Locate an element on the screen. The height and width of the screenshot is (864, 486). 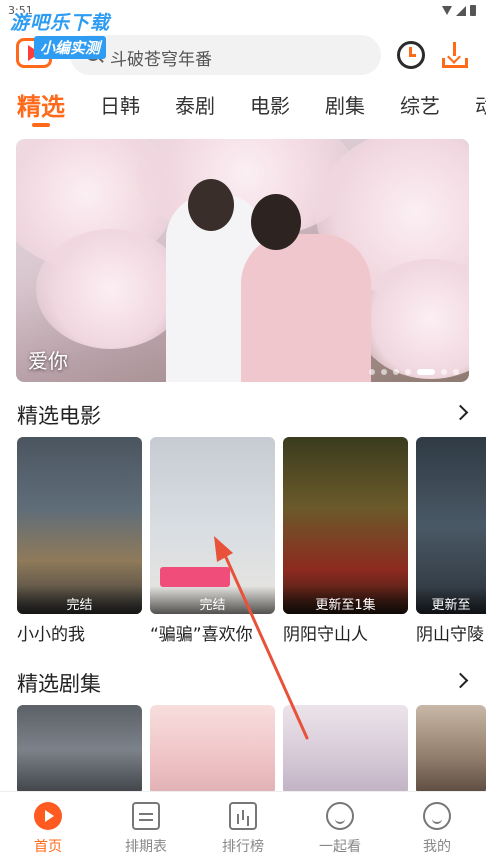
movie-title: 阴阳守山人 is located at coordinates (325, 635).